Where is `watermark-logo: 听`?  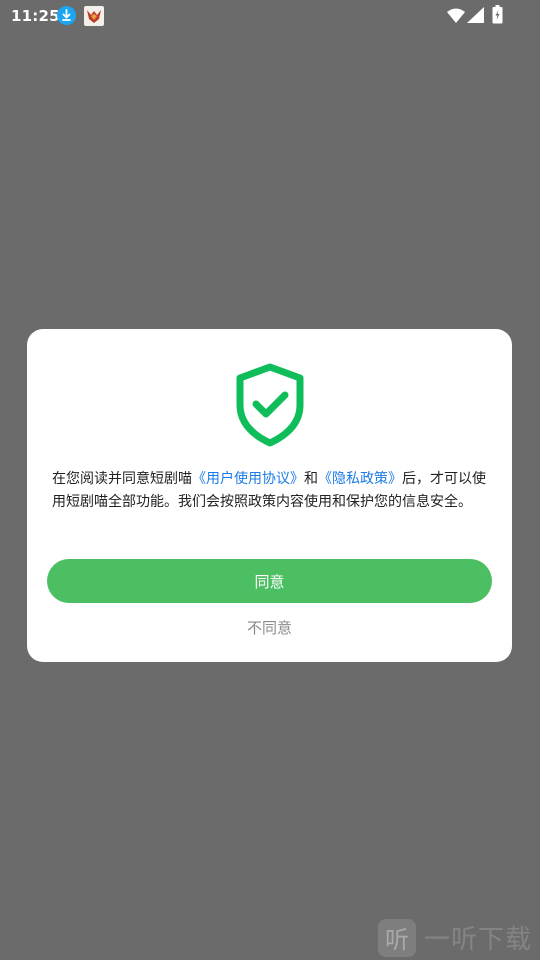
watermark-logo: 听 is located at coordinates (397, 937).